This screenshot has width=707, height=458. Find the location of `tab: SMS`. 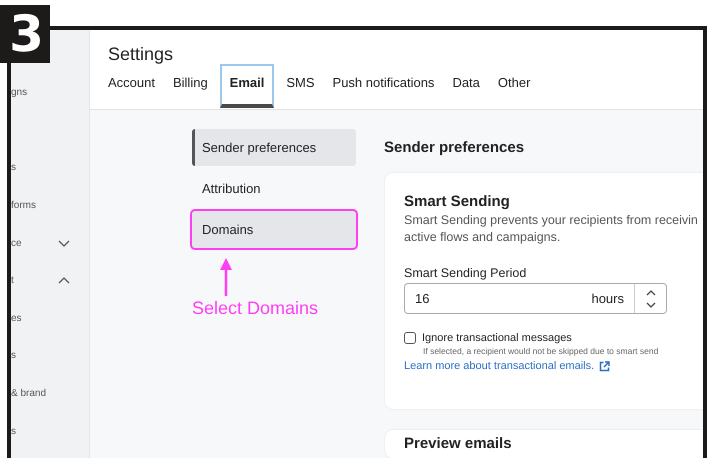

tab: SMS is located at coordinates (300, 86).